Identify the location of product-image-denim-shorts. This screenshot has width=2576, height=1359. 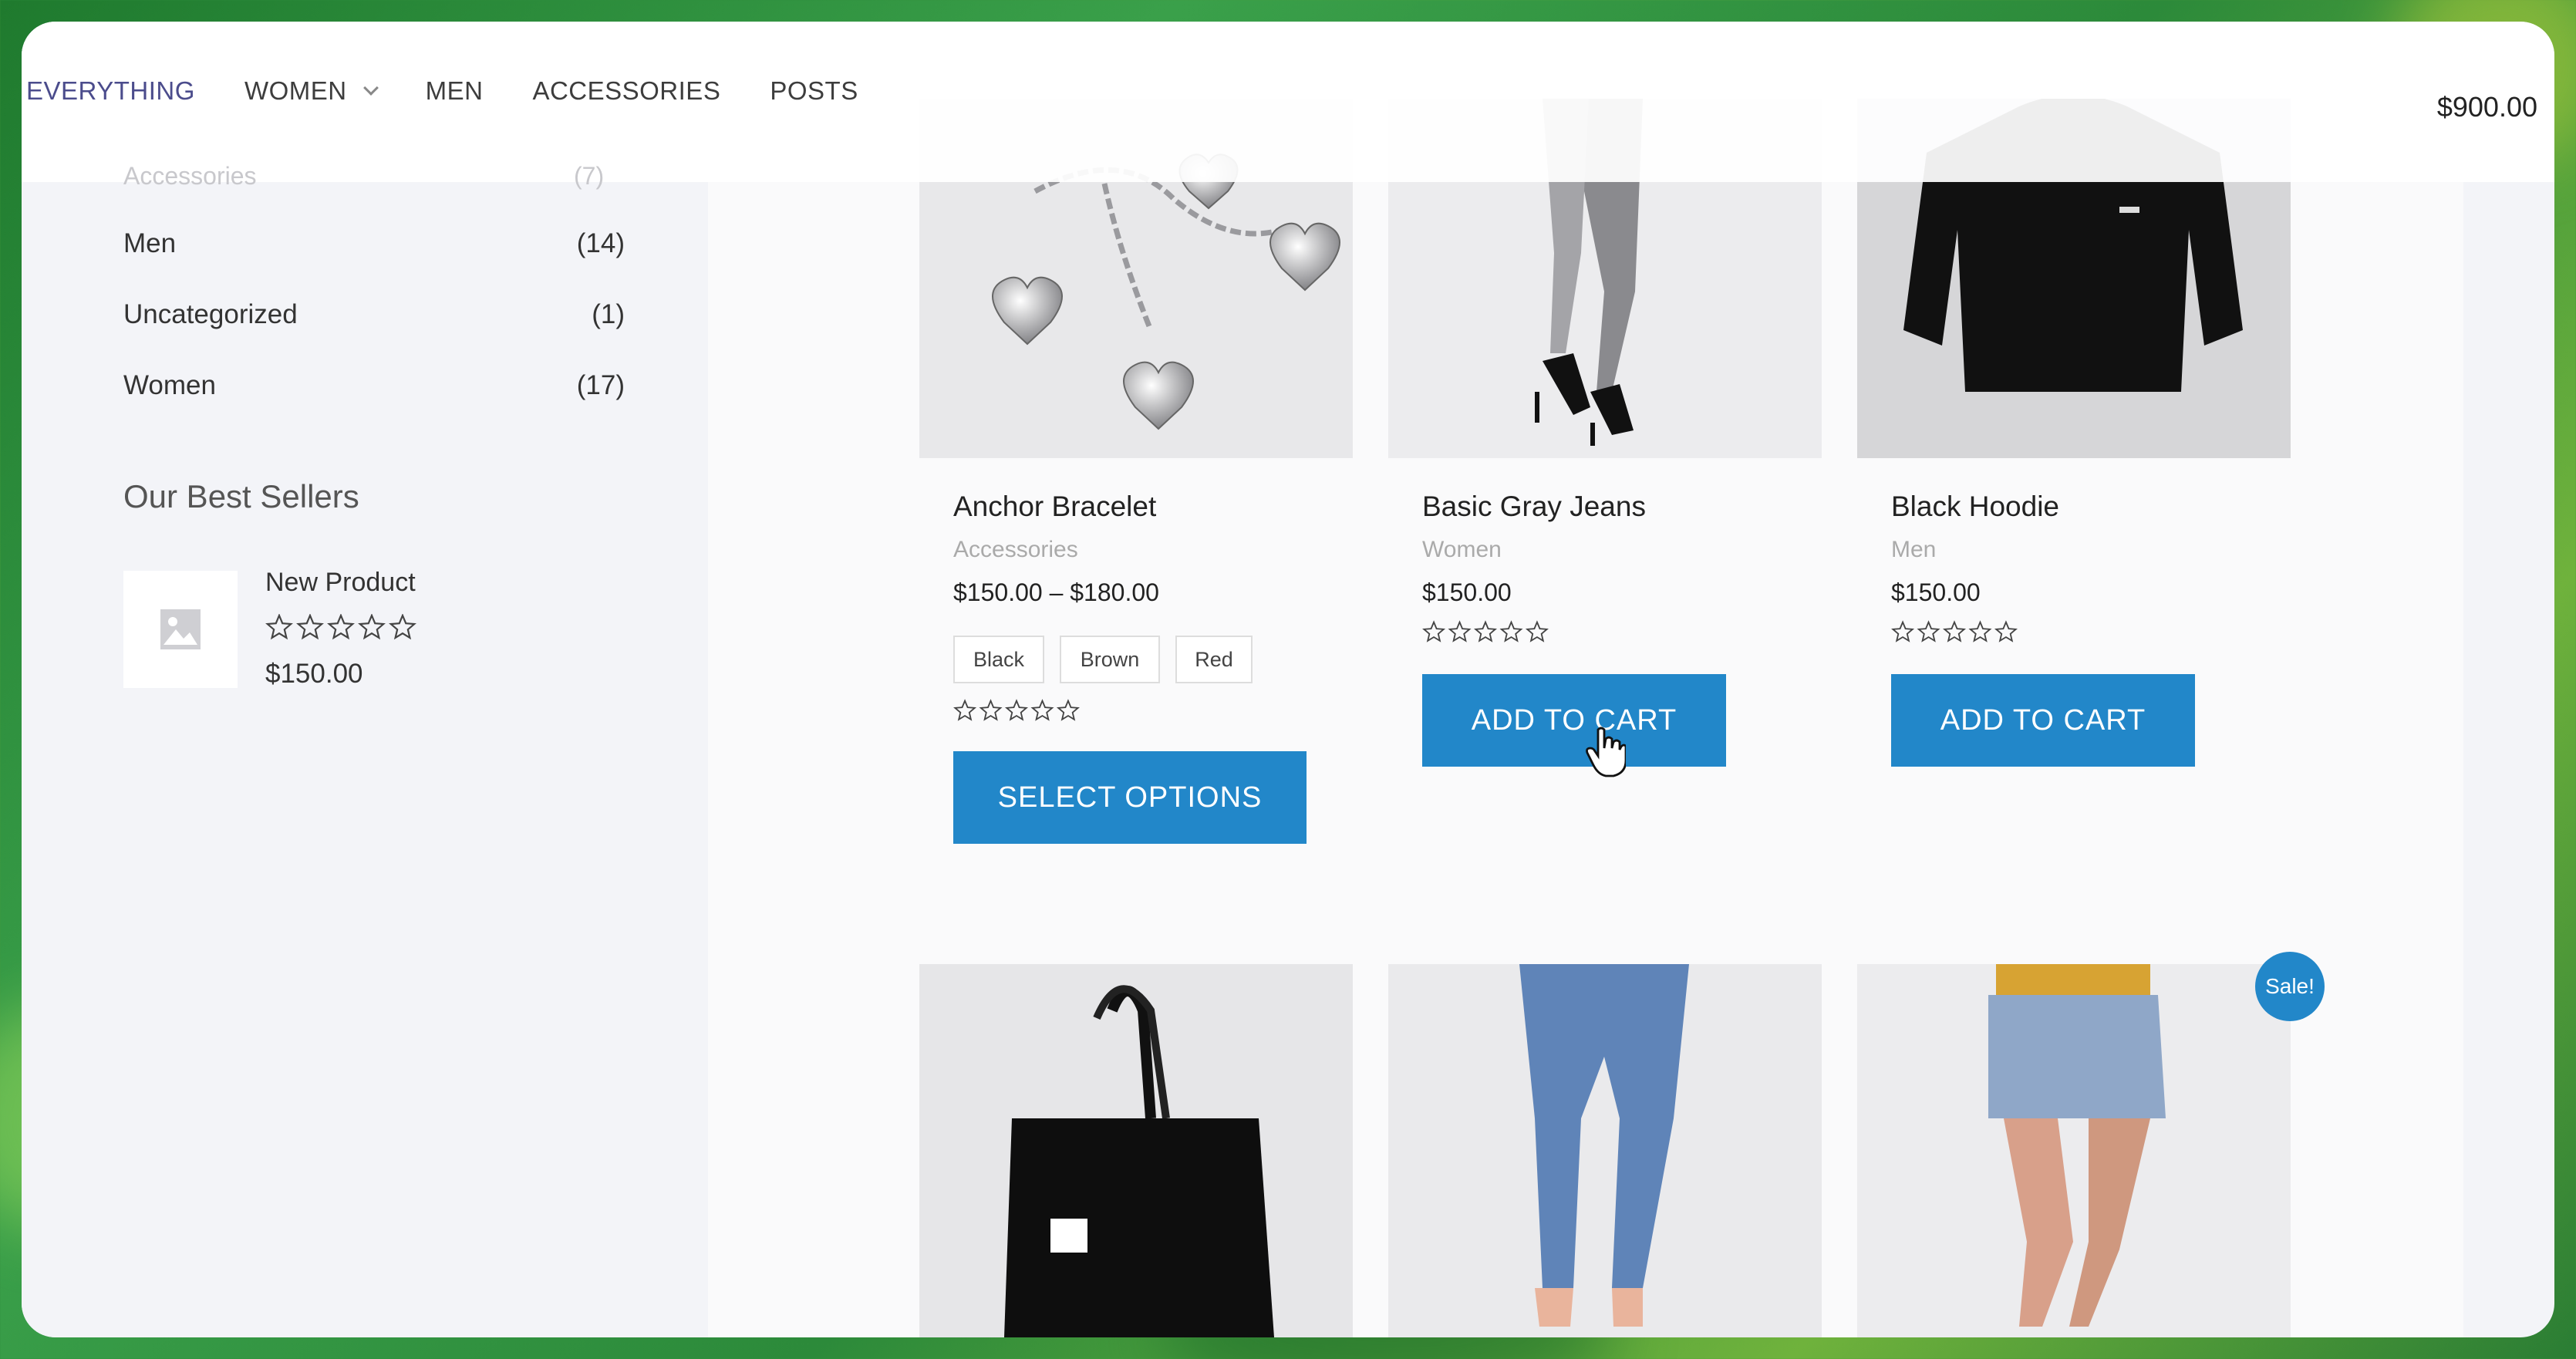
(2074, 1150).